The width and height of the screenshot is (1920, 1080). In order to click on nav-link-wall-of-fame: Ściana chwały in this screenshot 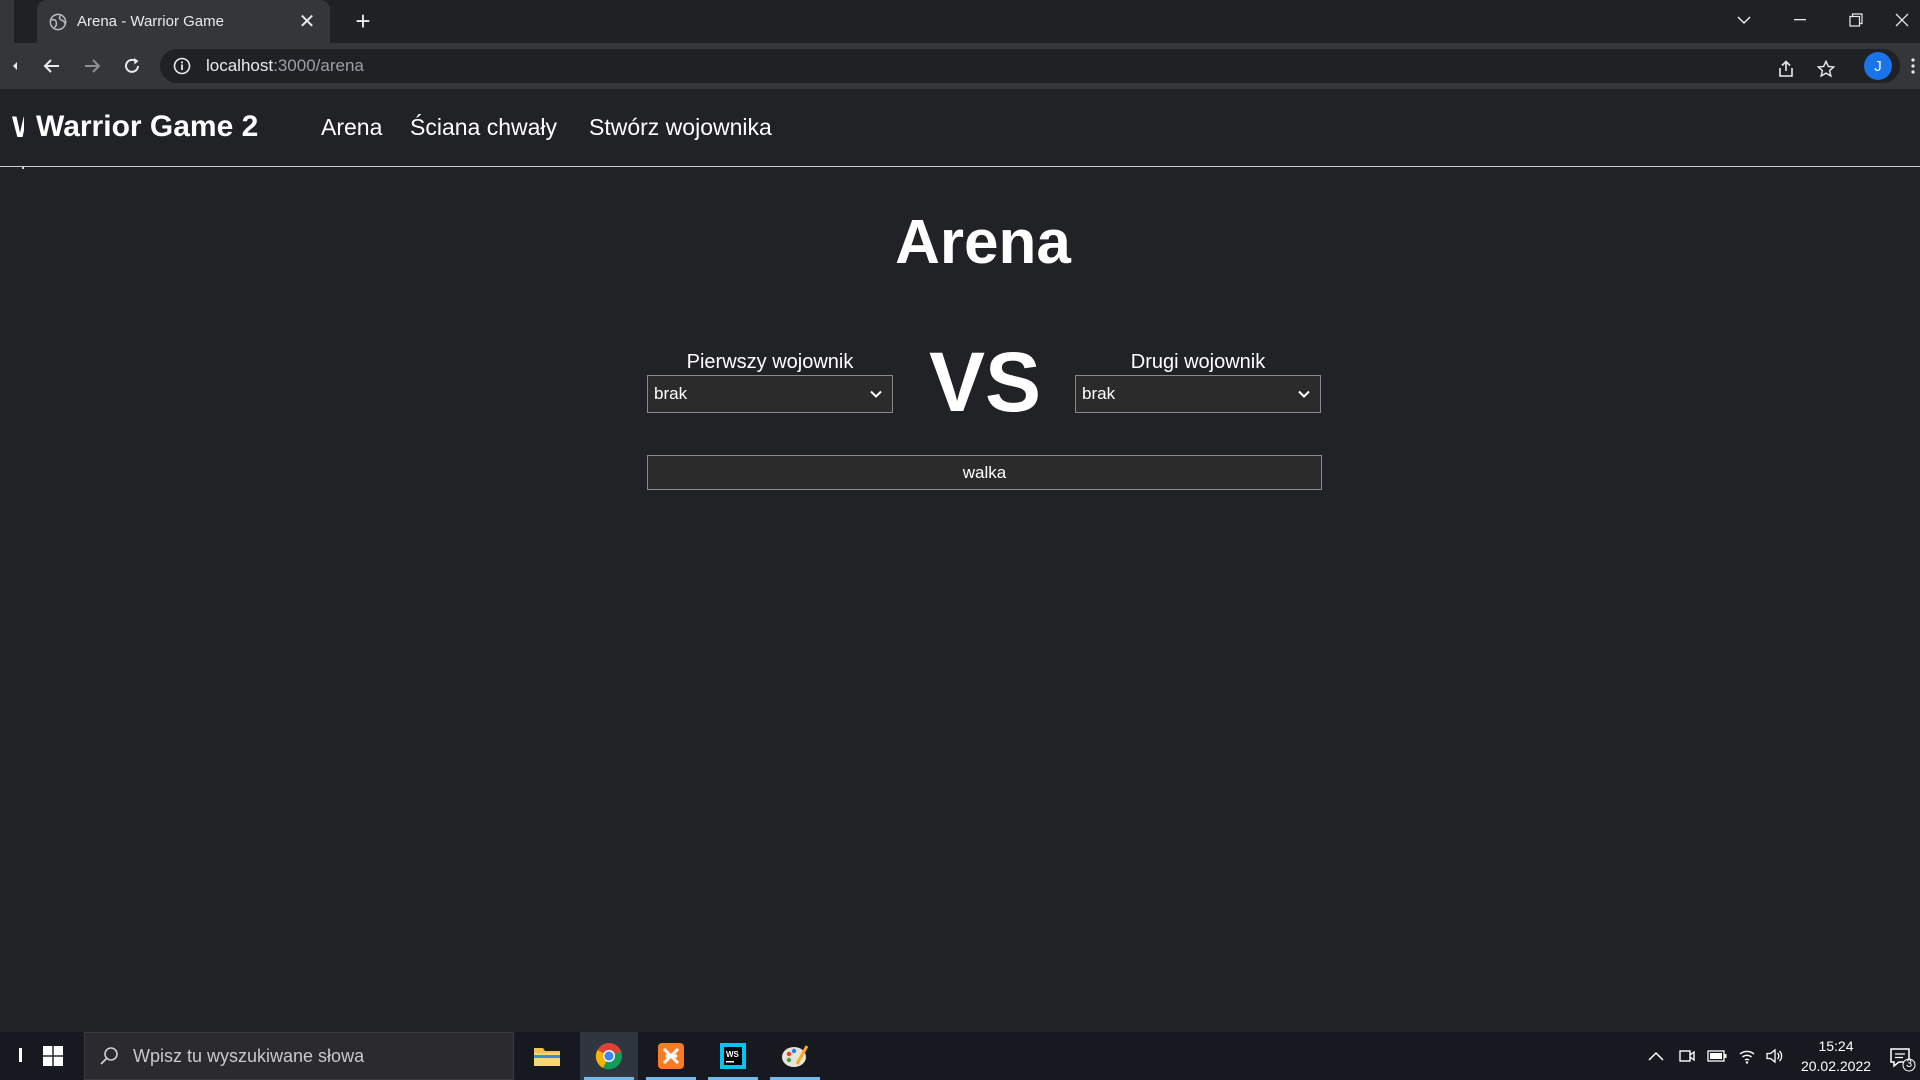, I will do `click(483, 127)`.